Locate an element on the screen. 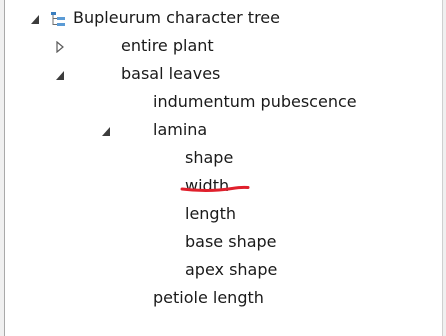  tree-node-petiole-length: petiole length is located at coordinates (220, 299).